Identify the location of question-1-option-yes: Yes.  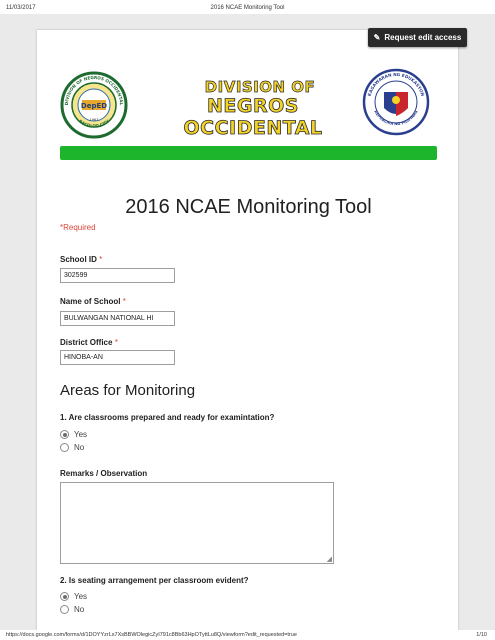
(73, 434).